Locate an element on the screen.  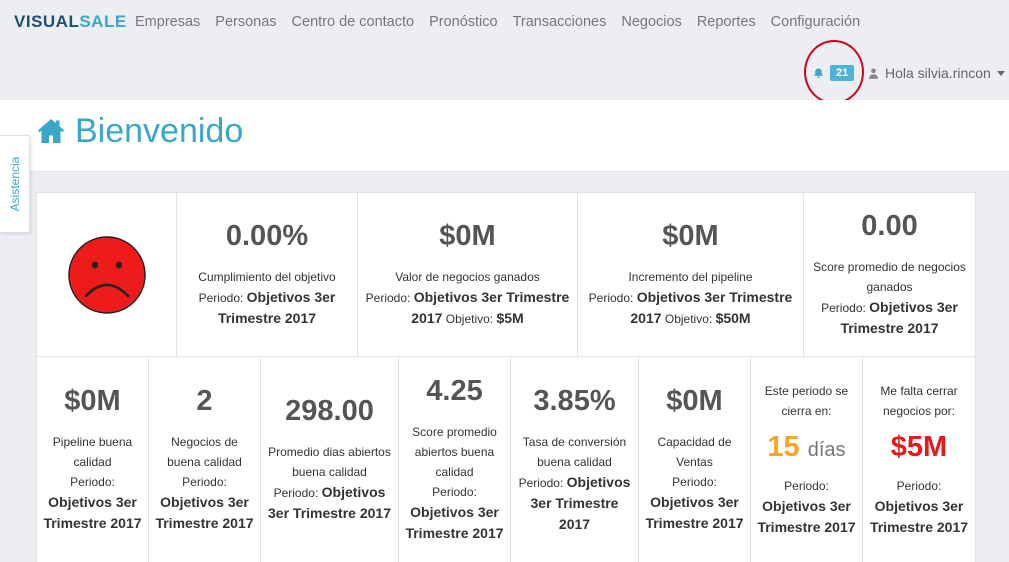
kpi-label: Score promedio abiertos buena calidad is located at coordinates (454, 452).